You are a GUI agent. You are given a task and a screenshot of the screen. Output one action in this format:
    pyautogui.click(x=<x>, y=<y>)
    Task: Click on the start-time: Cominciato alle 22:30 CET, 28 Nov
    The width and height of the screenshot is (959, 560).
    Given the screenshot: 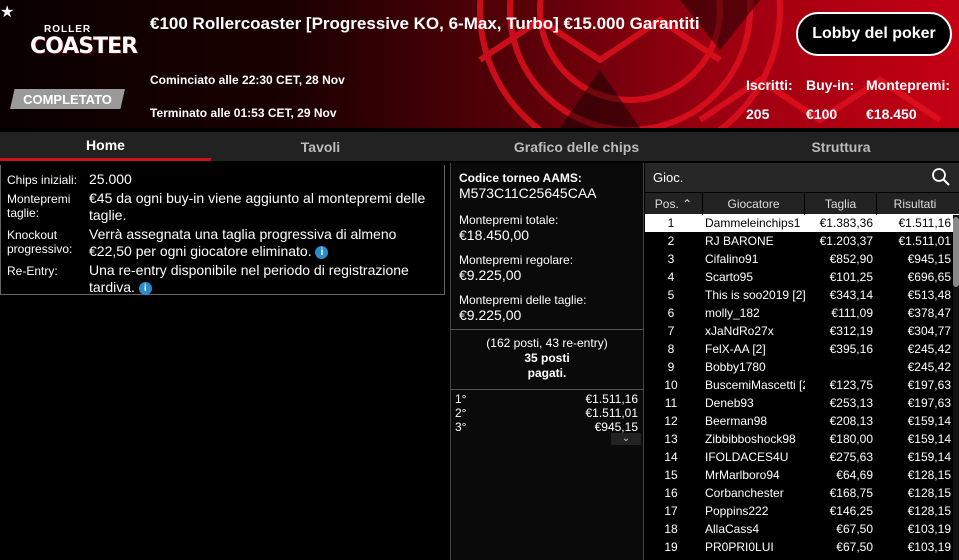 What is the action you would take?
    pyautogui.click(x=247, y=80)
    